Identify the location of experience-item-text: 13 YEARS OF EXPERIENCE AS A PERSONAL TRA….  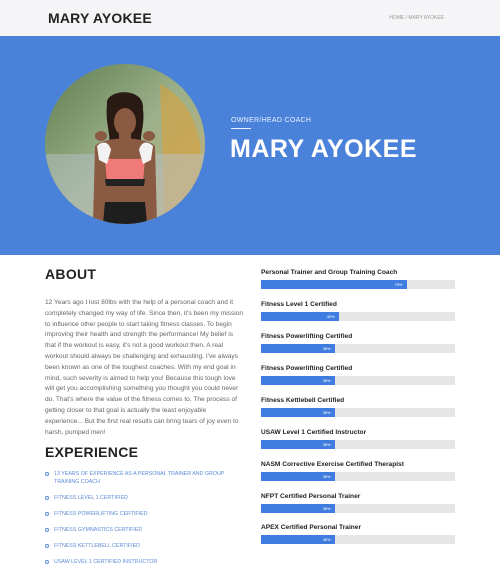
(139, 478).